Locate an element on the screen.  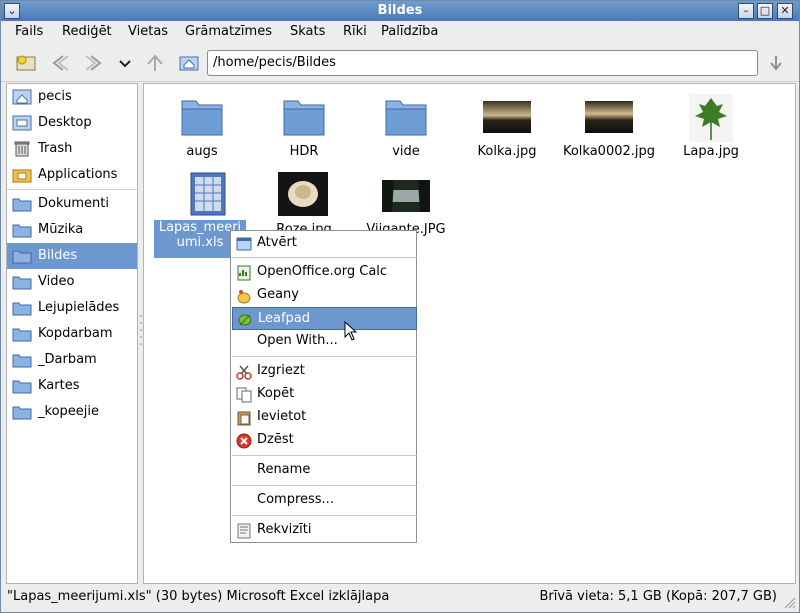
sidebar-item-label: Lejupielādes is located at coordinates (79, 307).